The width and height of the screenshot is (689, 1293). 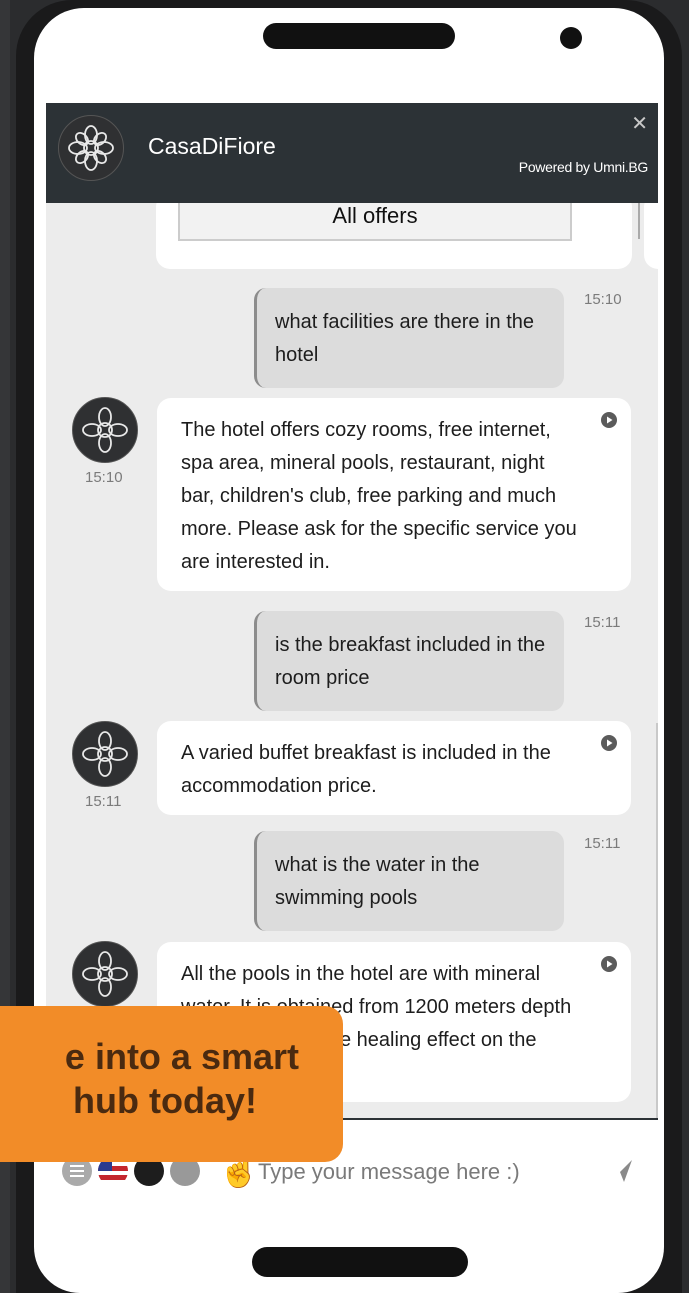 What do you see at coordinates (639, 123) in the screenshot?
I see `close-icon: ✕` at bounding box center [639, 123].